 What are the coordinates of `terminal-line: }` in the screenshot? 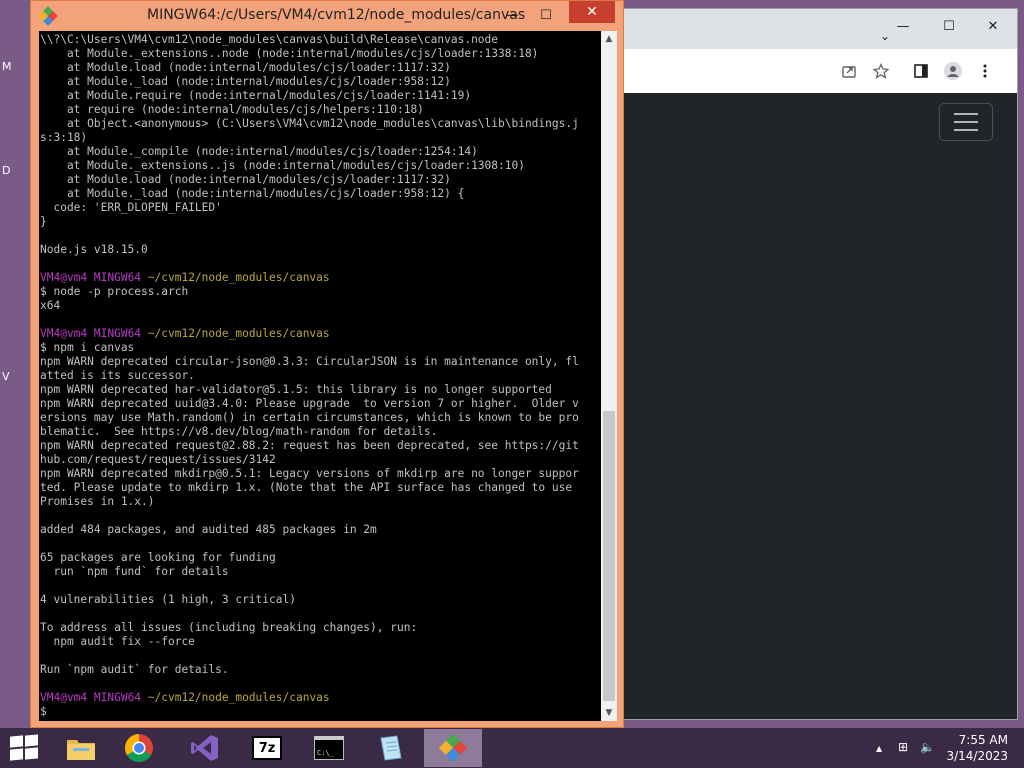 It's located at (43, 221).